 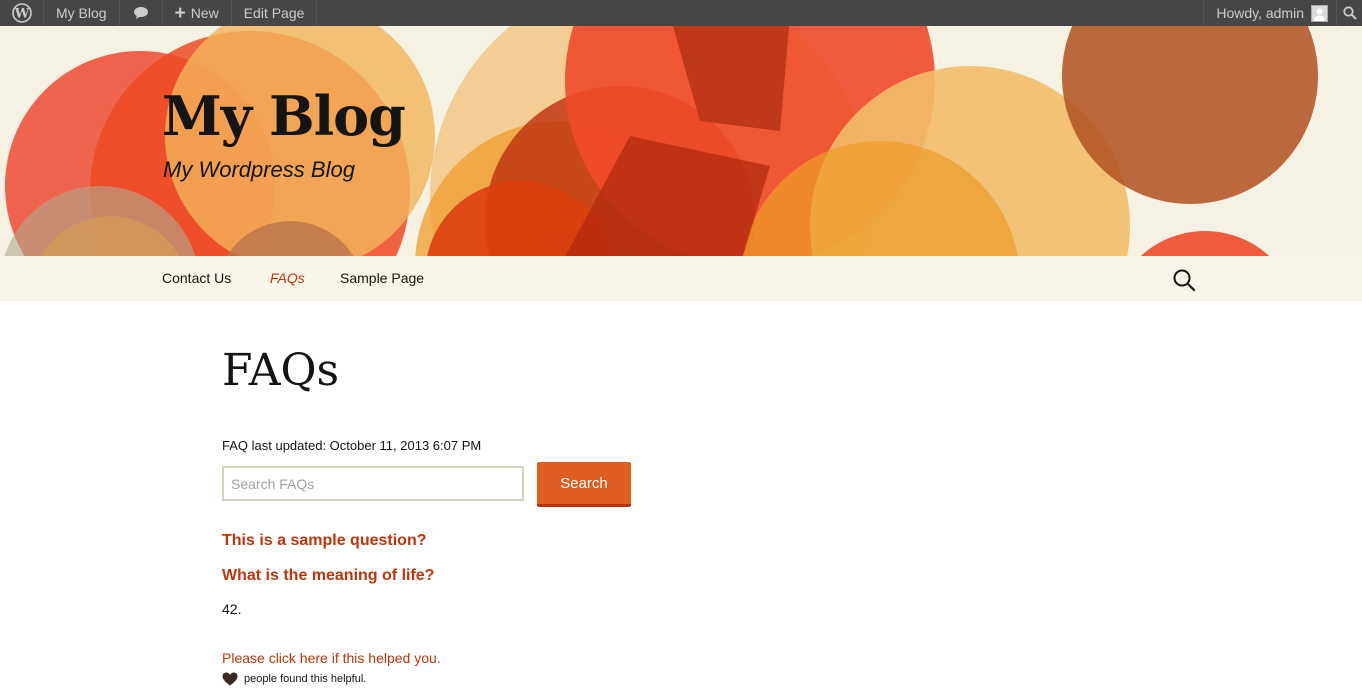 What do you see at coordinates (180, 13) in the screenshot?
I see `plus-icon: +` at bounding box center [180, 13].